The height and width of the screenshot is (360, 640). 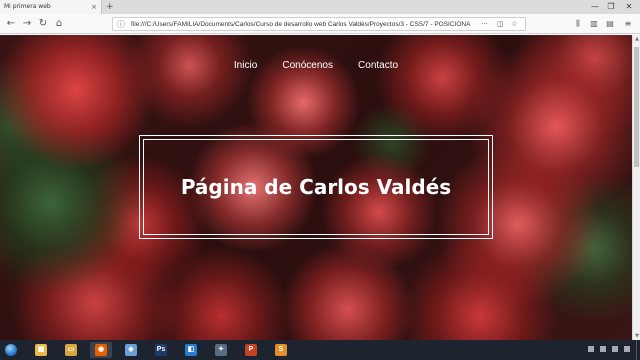 I want to click on page-scrollbar: ▲ ▼, so click(x=636, y=187).